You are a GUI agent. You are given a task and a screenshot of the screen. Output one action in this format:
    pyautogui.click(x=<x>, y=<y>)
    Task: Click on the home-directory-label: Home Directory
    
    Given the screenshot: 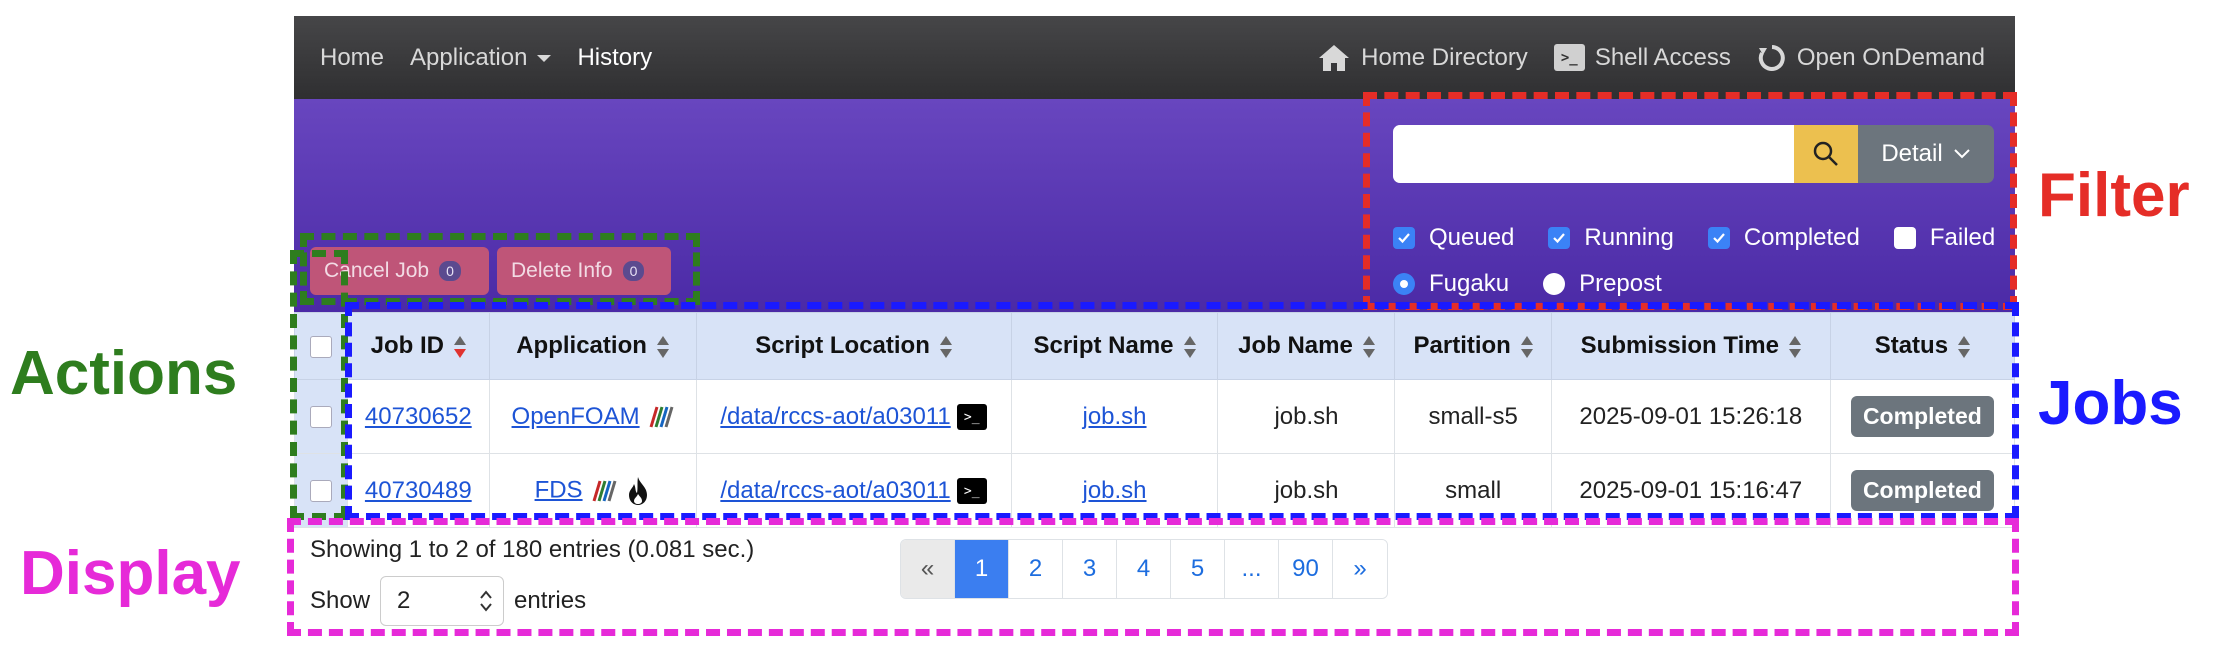 What is the action you would take?
    pyautogui.click(x=1444, y=57)
    